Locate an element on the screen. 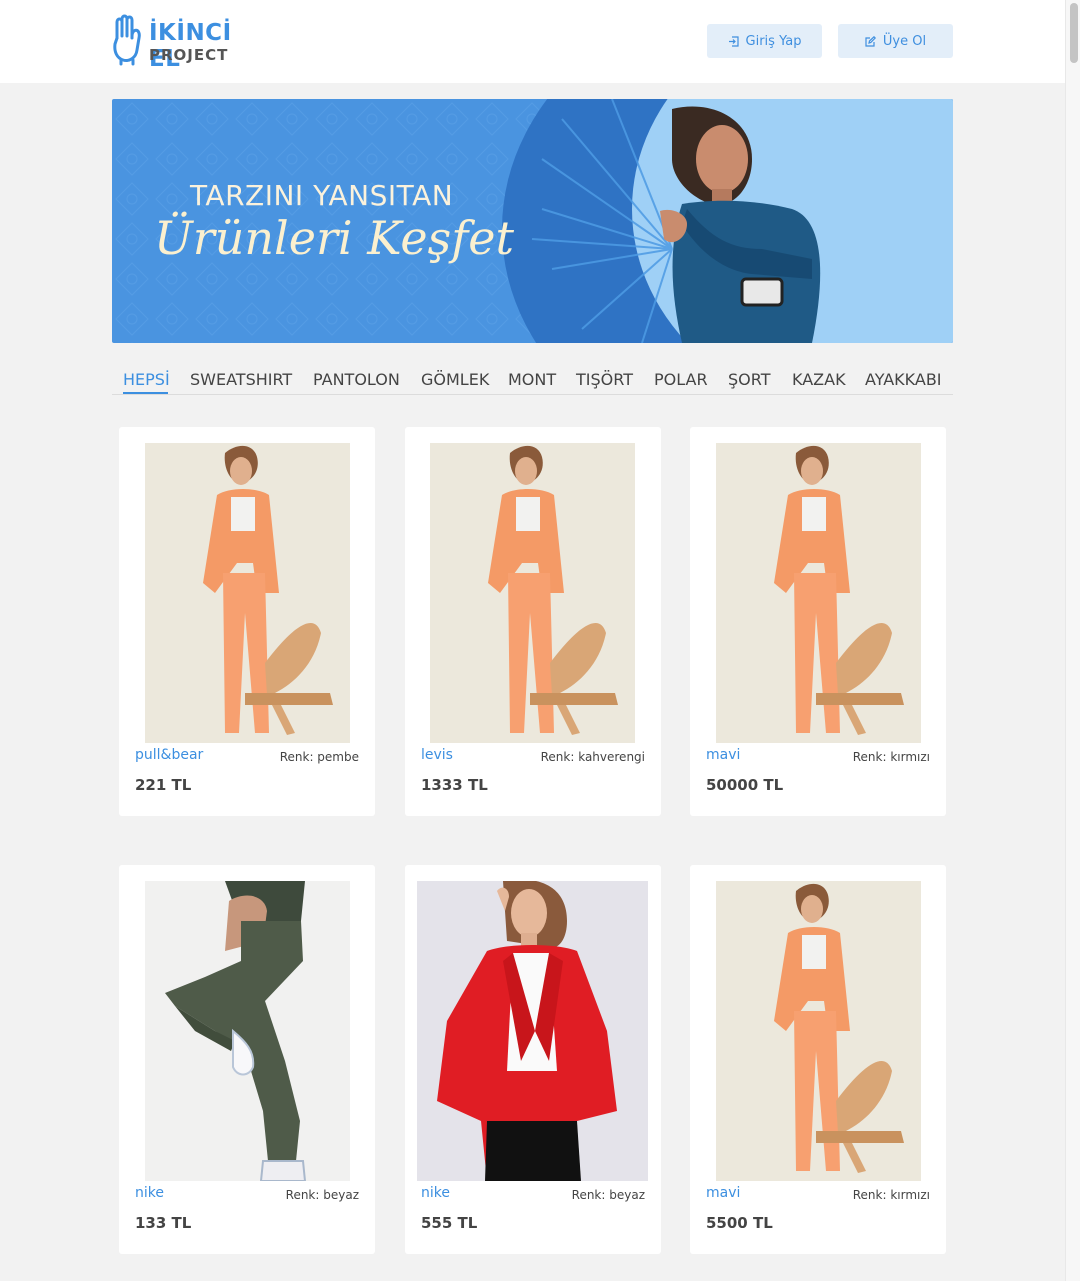 The width and height of the screenshot is (1080, 1281). product-brand: pull&bear is located at coordinates (169, 755).